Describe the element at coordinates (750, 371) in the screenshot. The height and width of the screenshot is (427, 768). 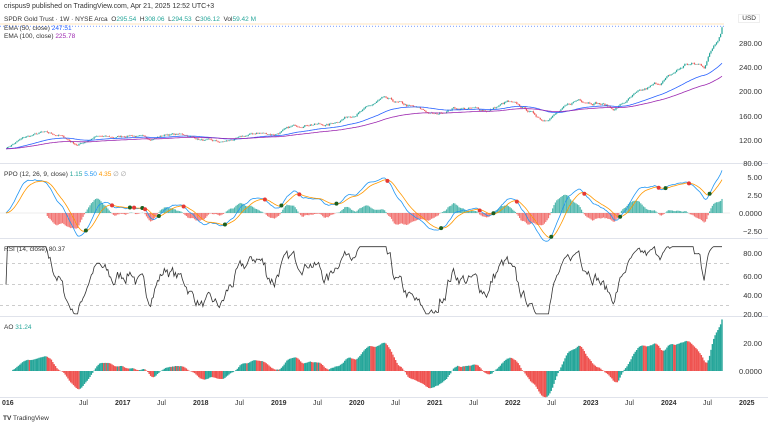
I see `axis-tick-label: 0.0000` at that location.